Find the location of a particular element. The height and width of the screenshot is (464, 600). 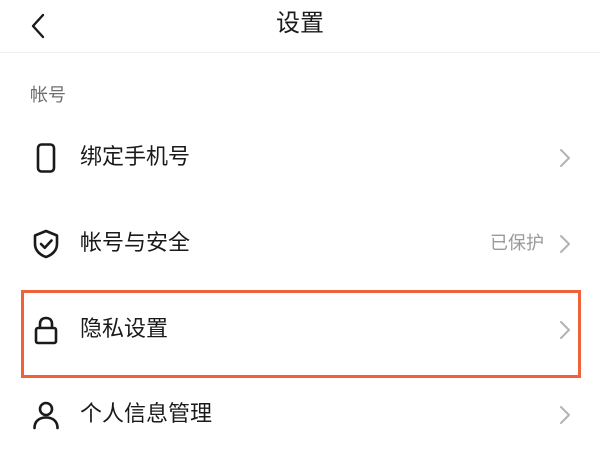

section-title-account: 帐号 is located at coordinates (48, 95).